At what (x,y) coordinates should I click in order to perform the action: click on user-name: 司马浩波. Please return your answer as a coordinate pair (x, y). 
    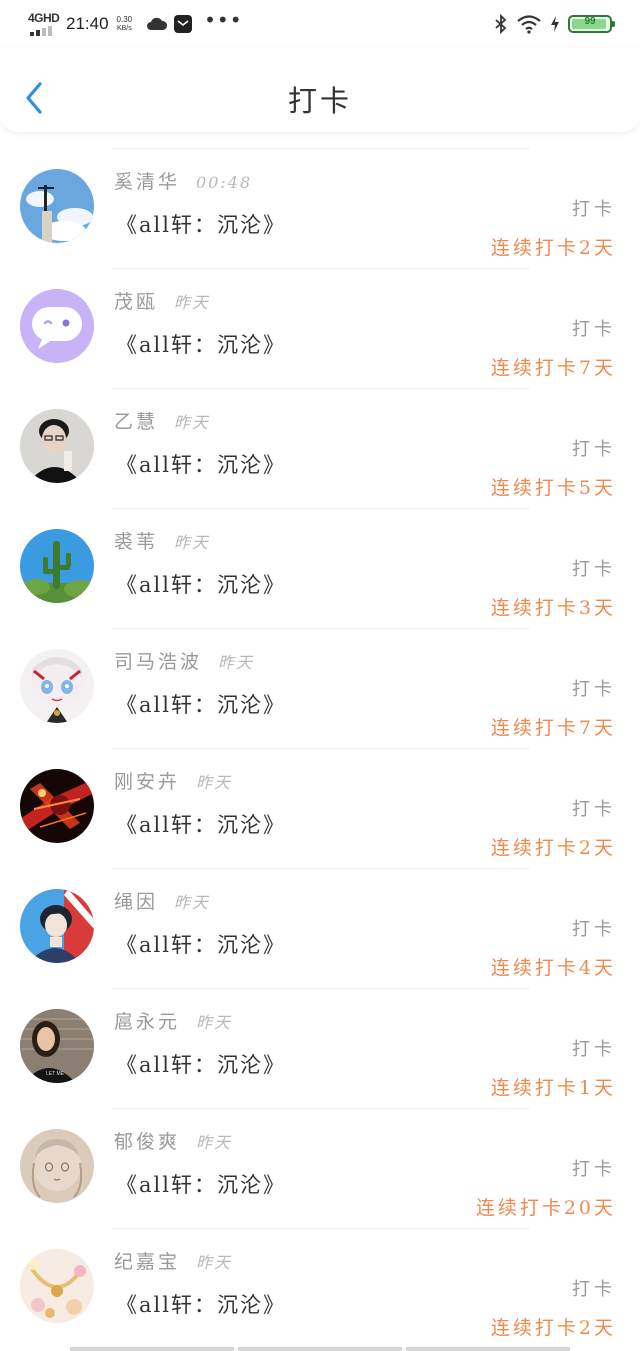
    Looking at the image, I should click on (158, 662).